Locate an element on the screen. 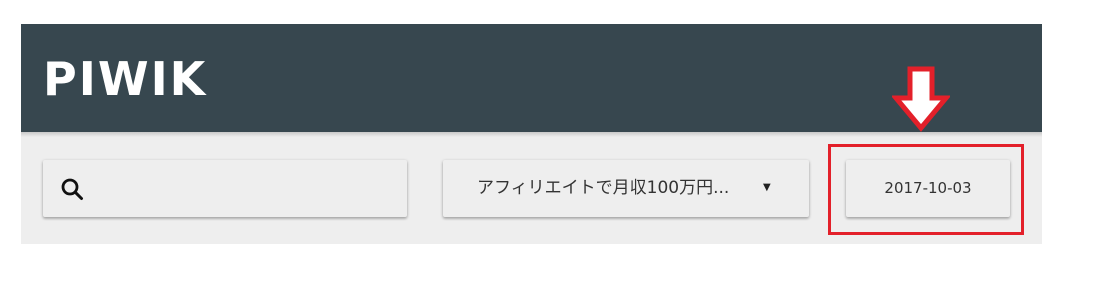 The image size is (1094, 292). caret-down-icon: ▼ is located at coordinates (767, 187).